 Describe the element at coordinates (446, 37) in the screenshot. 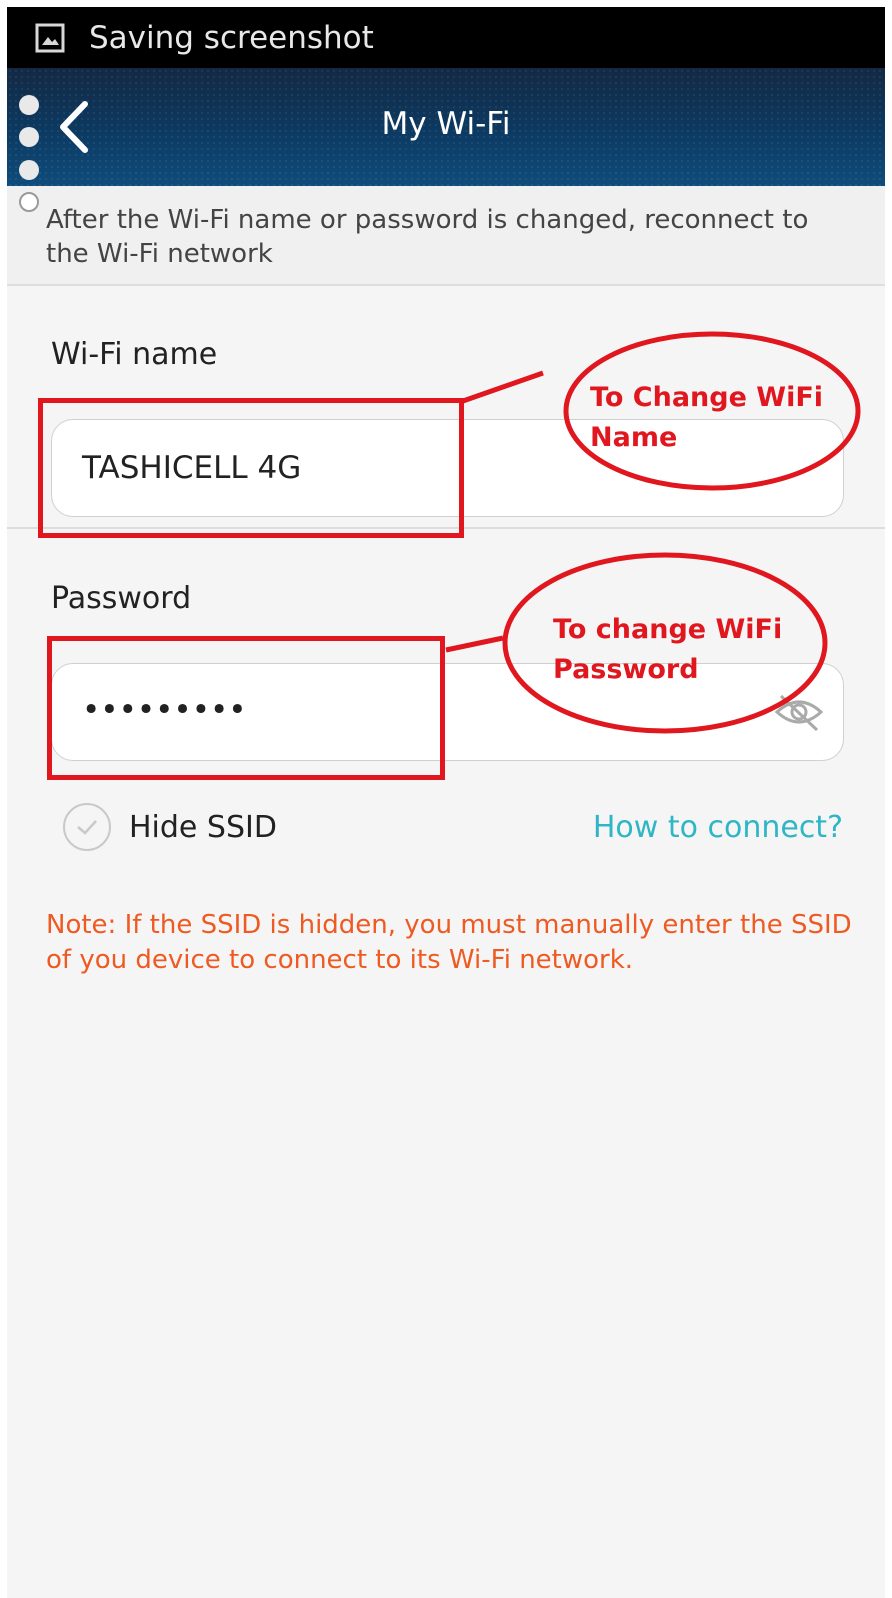

I see `status-bar: Saving screenshot` at that location.